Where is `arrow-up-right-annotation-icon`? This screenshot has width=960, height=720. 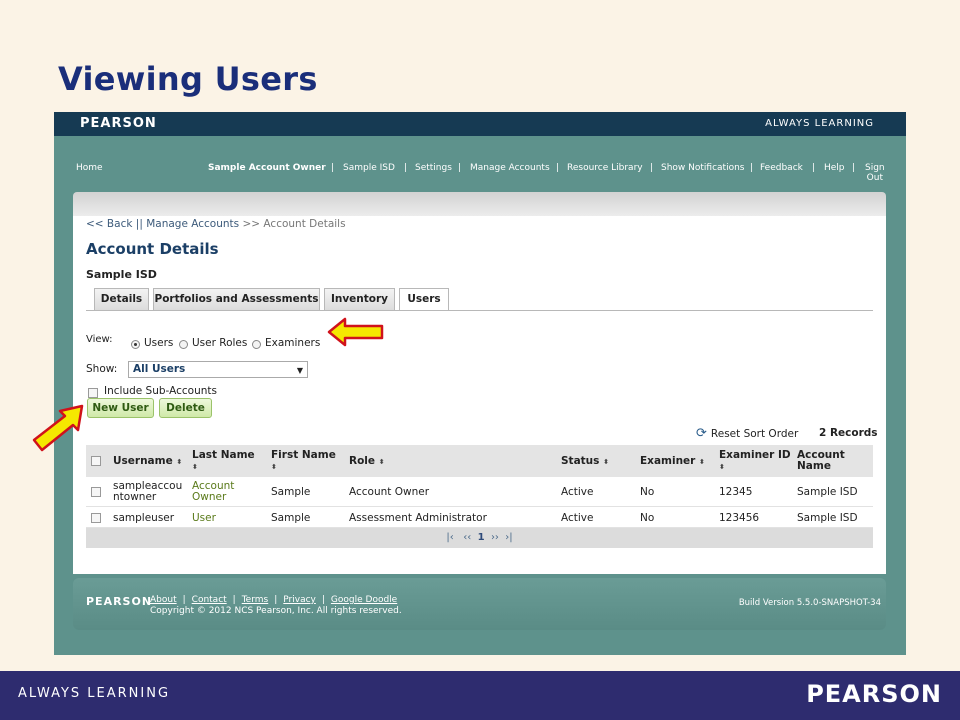
arrow-up-right-annotation-icon is located at coordinates (58, 428).